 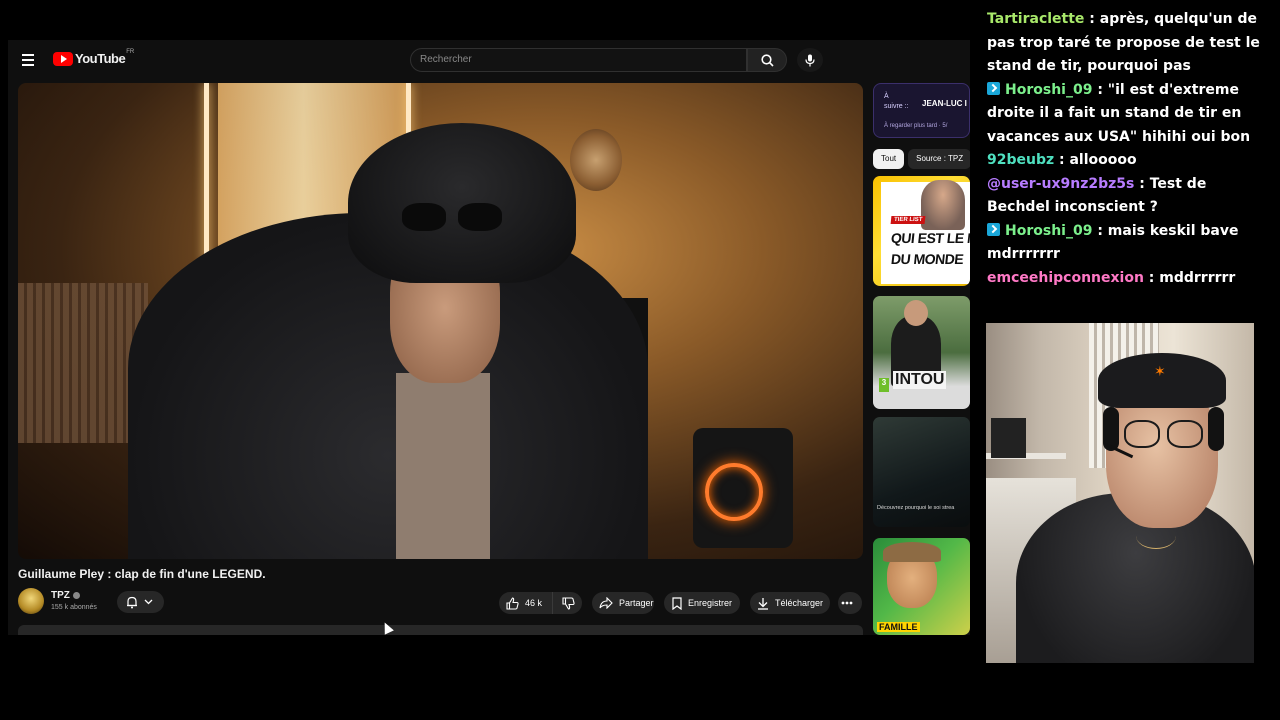 I want to click on thumbnail-text: INTOU, so click(x=920, y=380).